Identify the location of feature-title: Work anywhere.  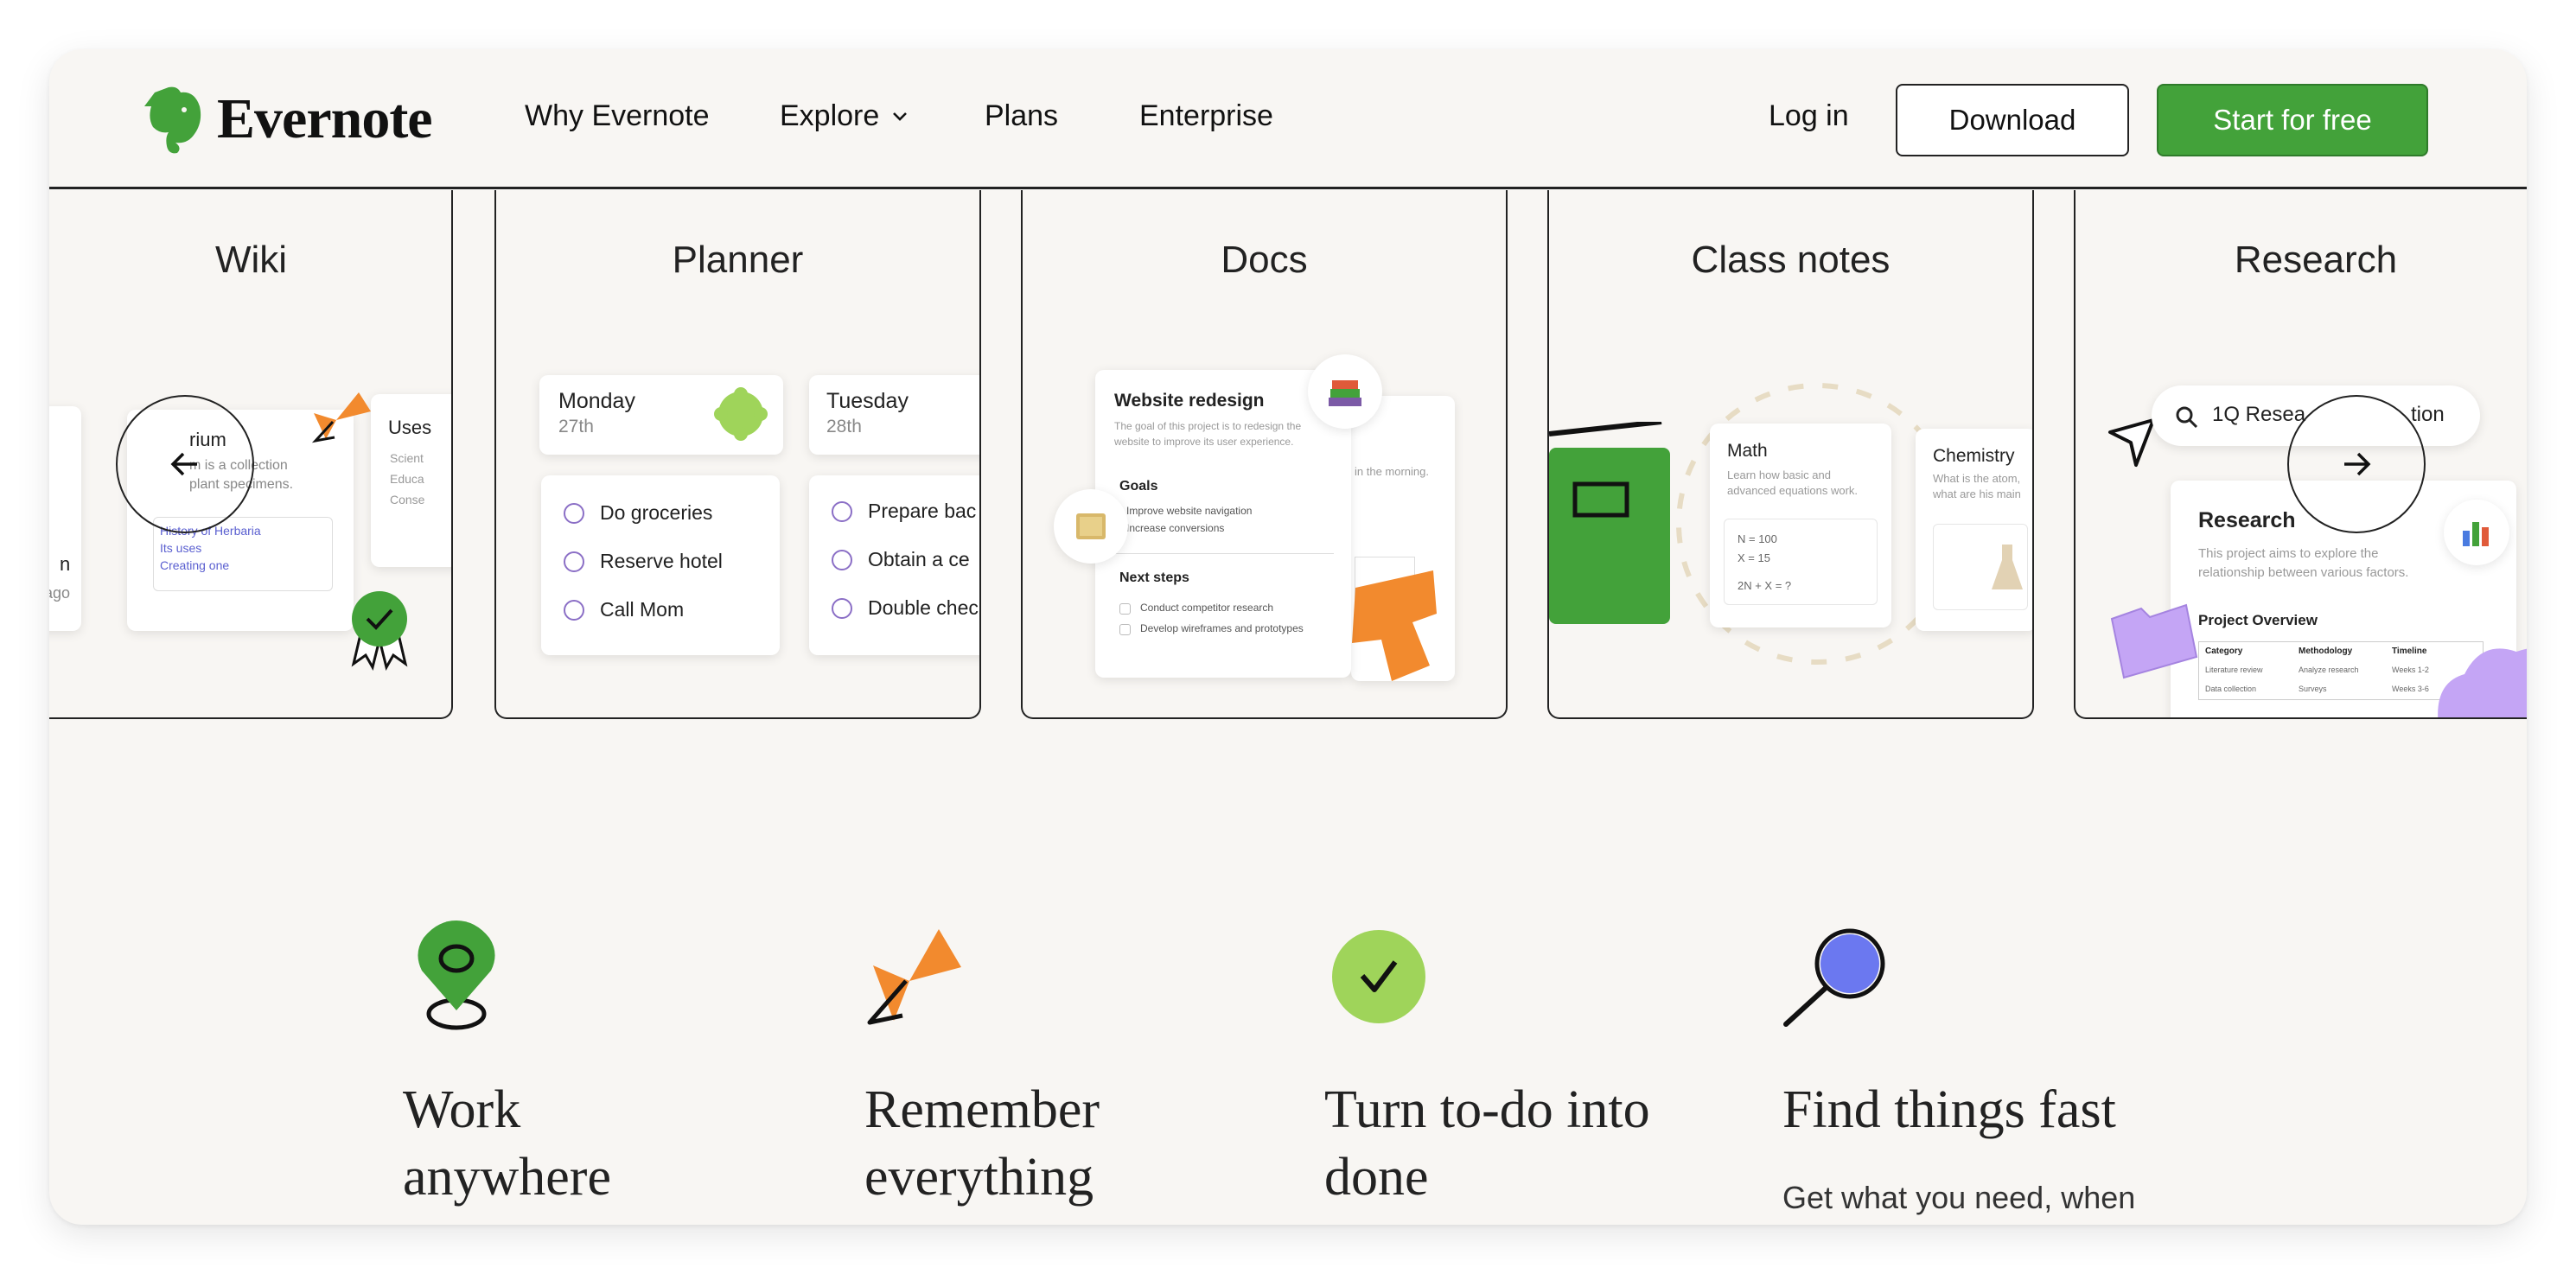
(507, 1143).